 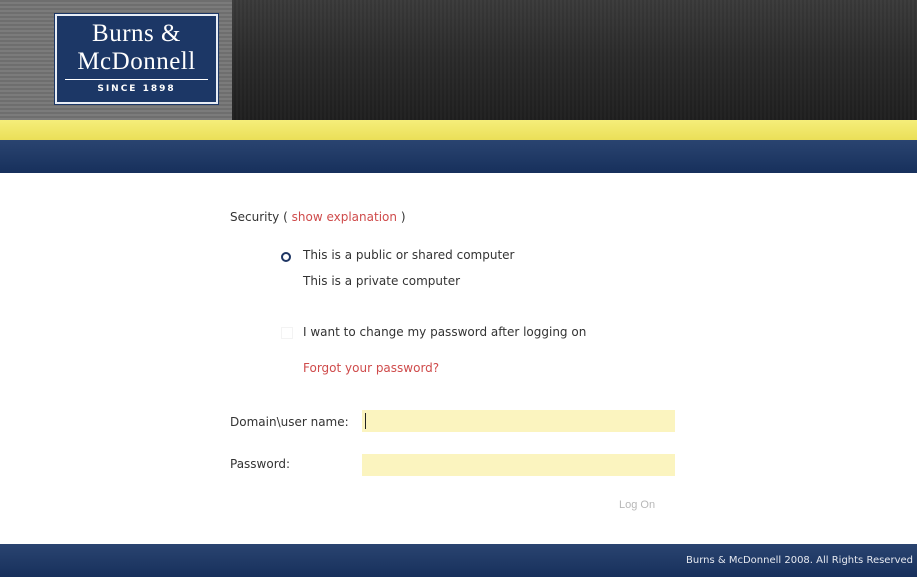 What do you see at coordinates (371, 368) in the screenshot?
I see `forgot-password-link: Forgot your password?` at bounding box center [371, 368].